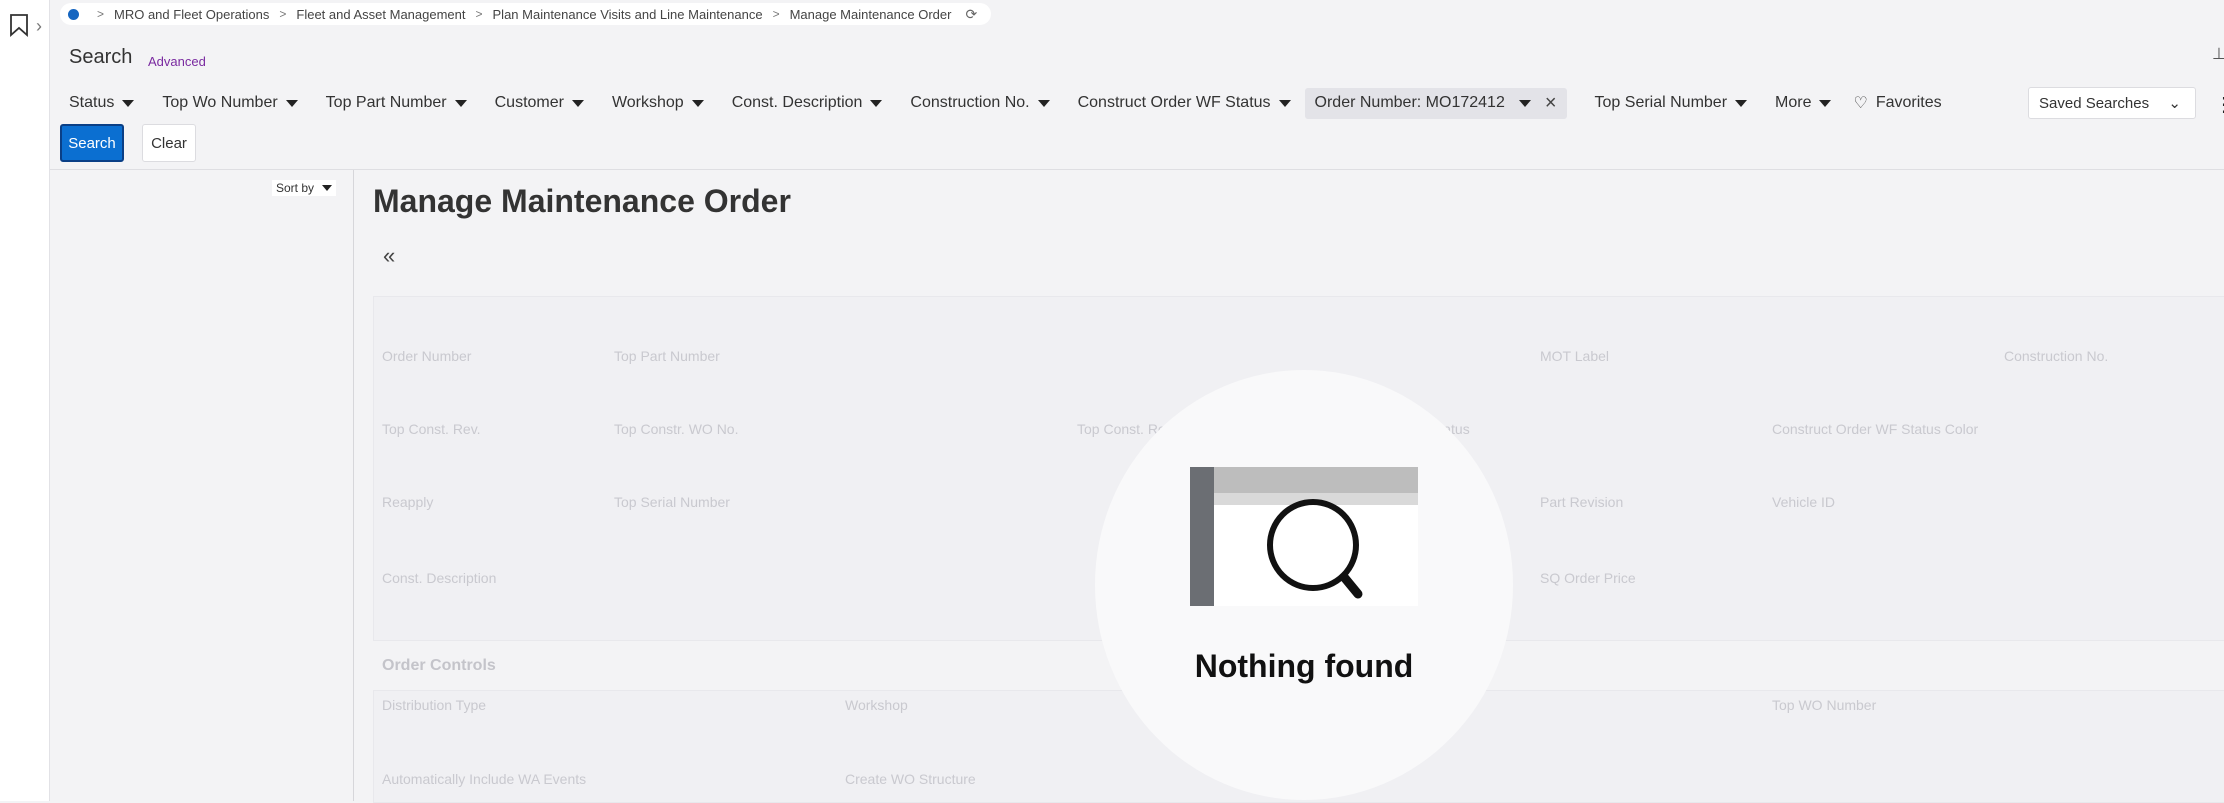 Image resolution: width=2224 pixels, height=803 pixels. I want to click on filter-construction-no: Construction No., so click(980, 103).